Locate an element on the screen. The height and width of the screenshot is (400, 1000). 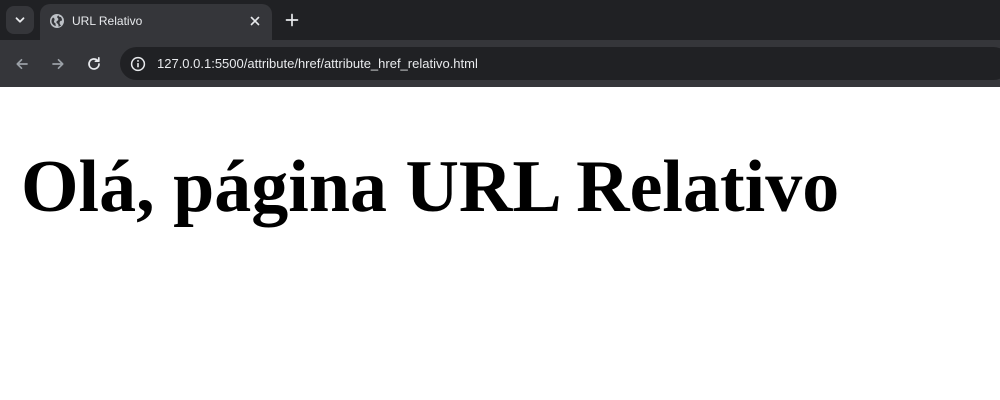
info-icon is located at coordinates (138, 64).